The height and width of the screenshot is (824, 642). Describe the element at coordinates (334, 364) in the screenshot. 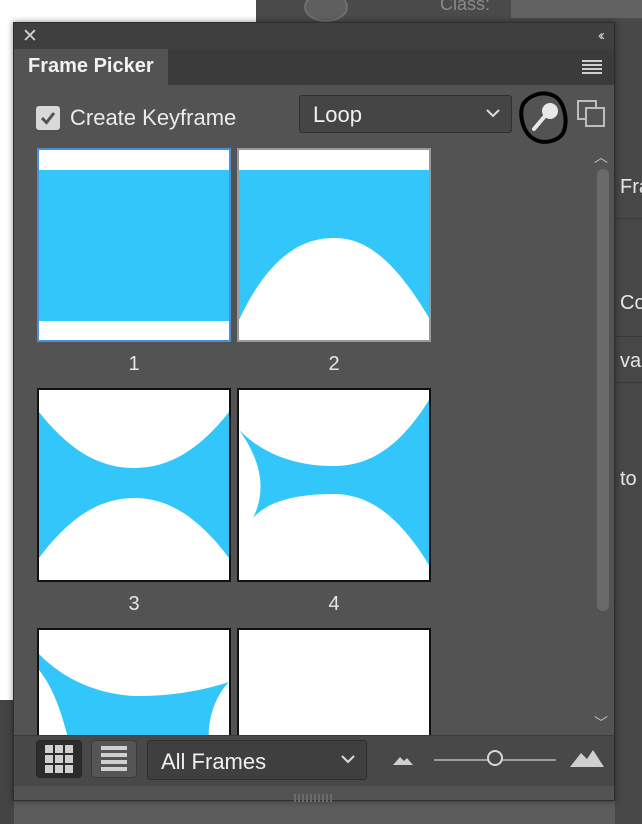

I see `frame-number: 2` at that location.